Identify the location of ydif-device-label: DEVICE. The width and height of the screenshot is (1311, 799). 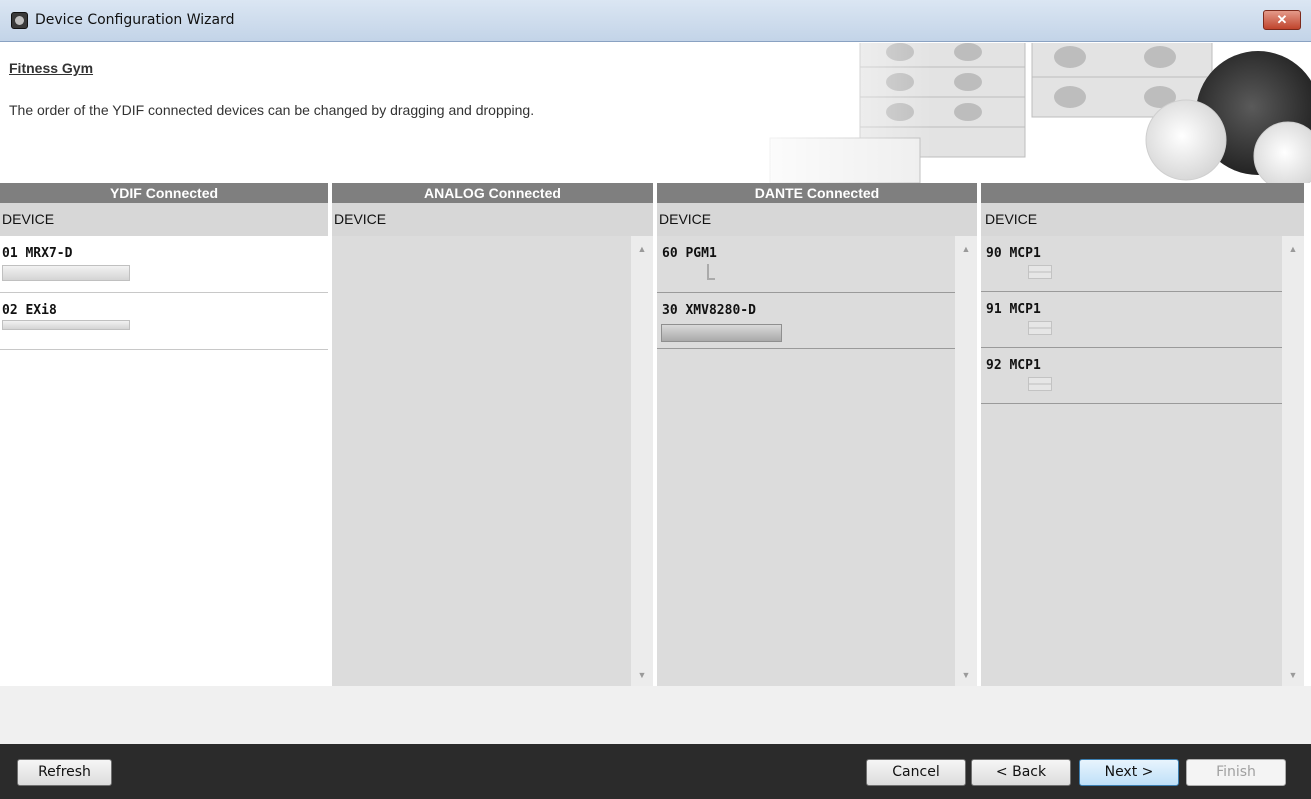
(164, 219).